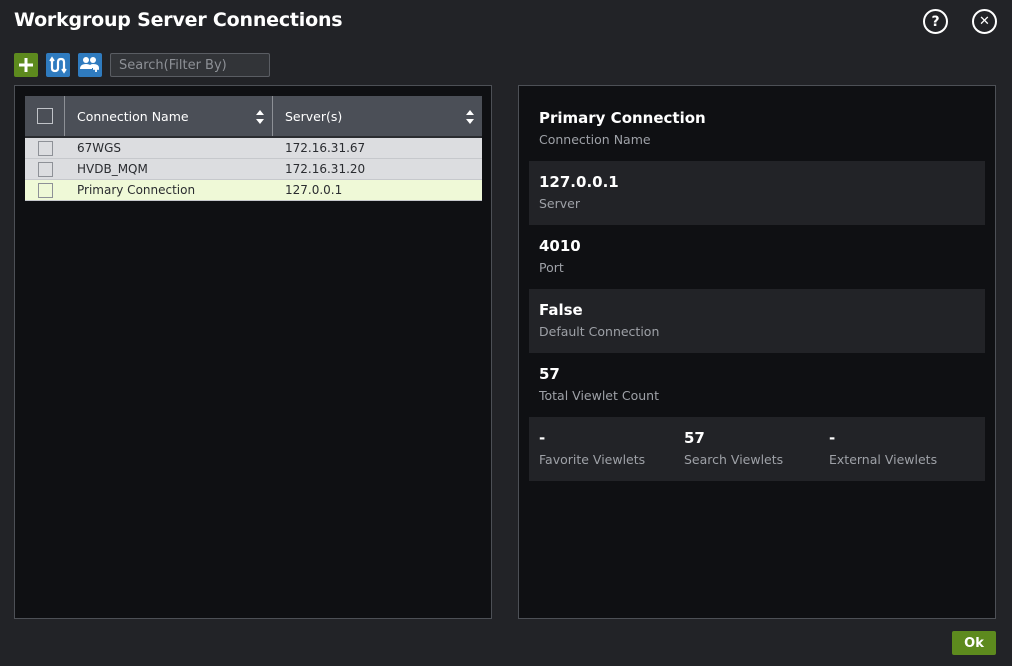 This screenshot has height=666, width=1012. I want to click on row-server: 172.16.31.67, so click(325, 148).